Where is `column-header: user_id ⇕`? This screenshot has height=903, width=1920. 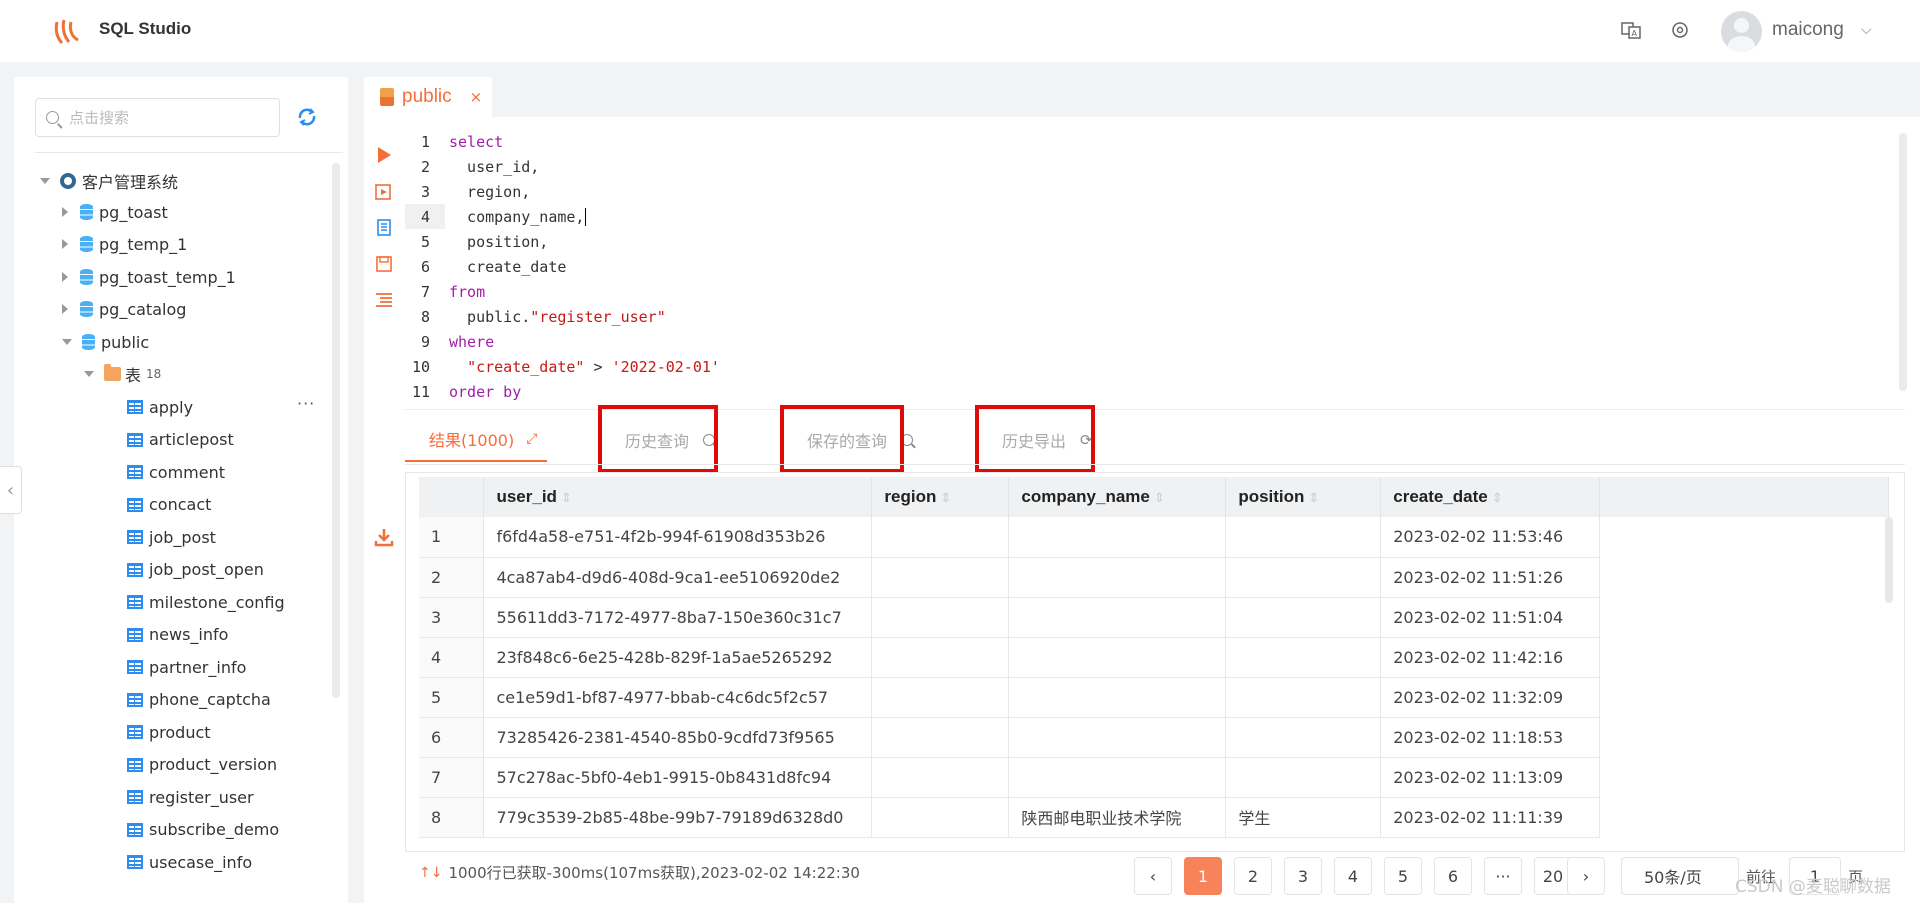 column-header: user_id ⇕ is located at coordinates (678, 497).